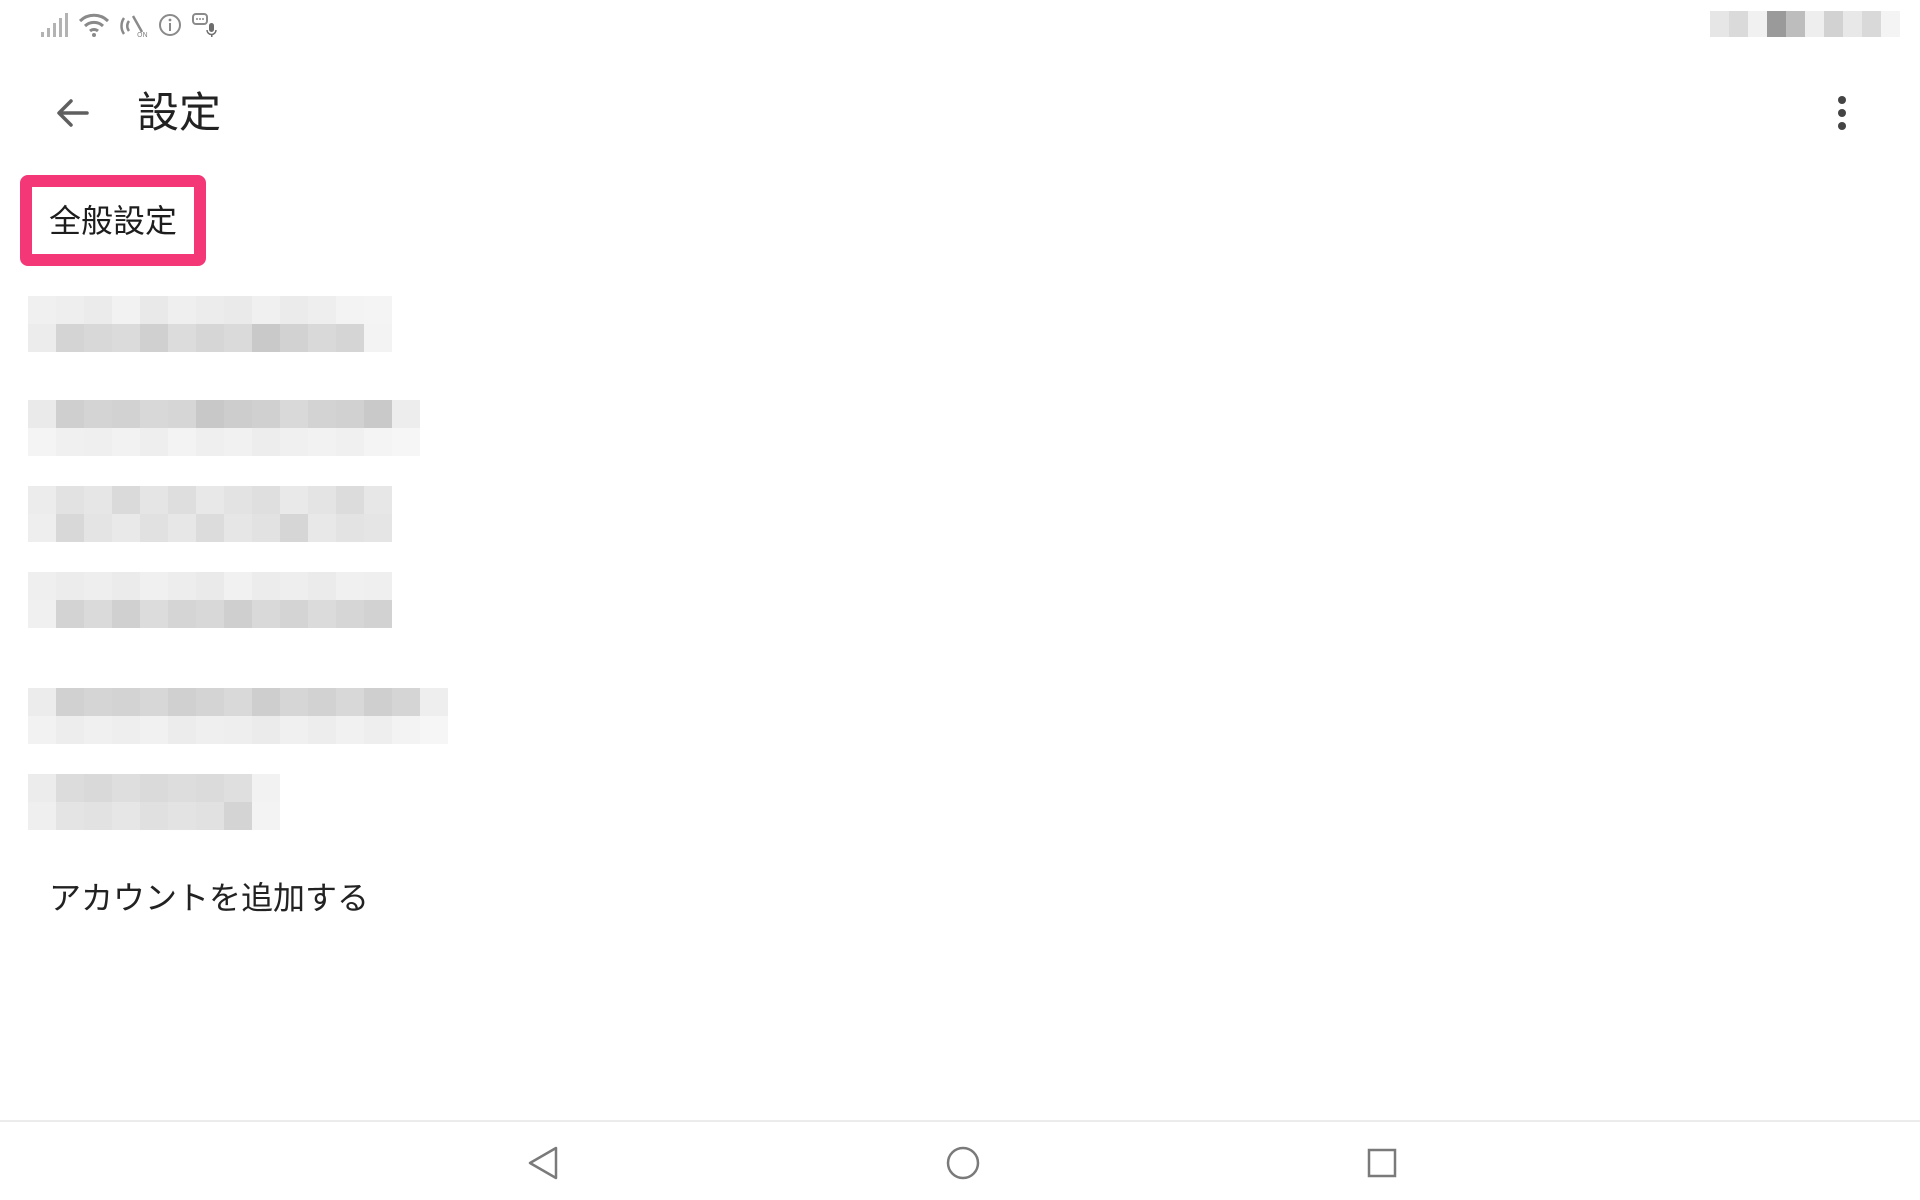  I want to click on signal-icon, so click(54, 25).